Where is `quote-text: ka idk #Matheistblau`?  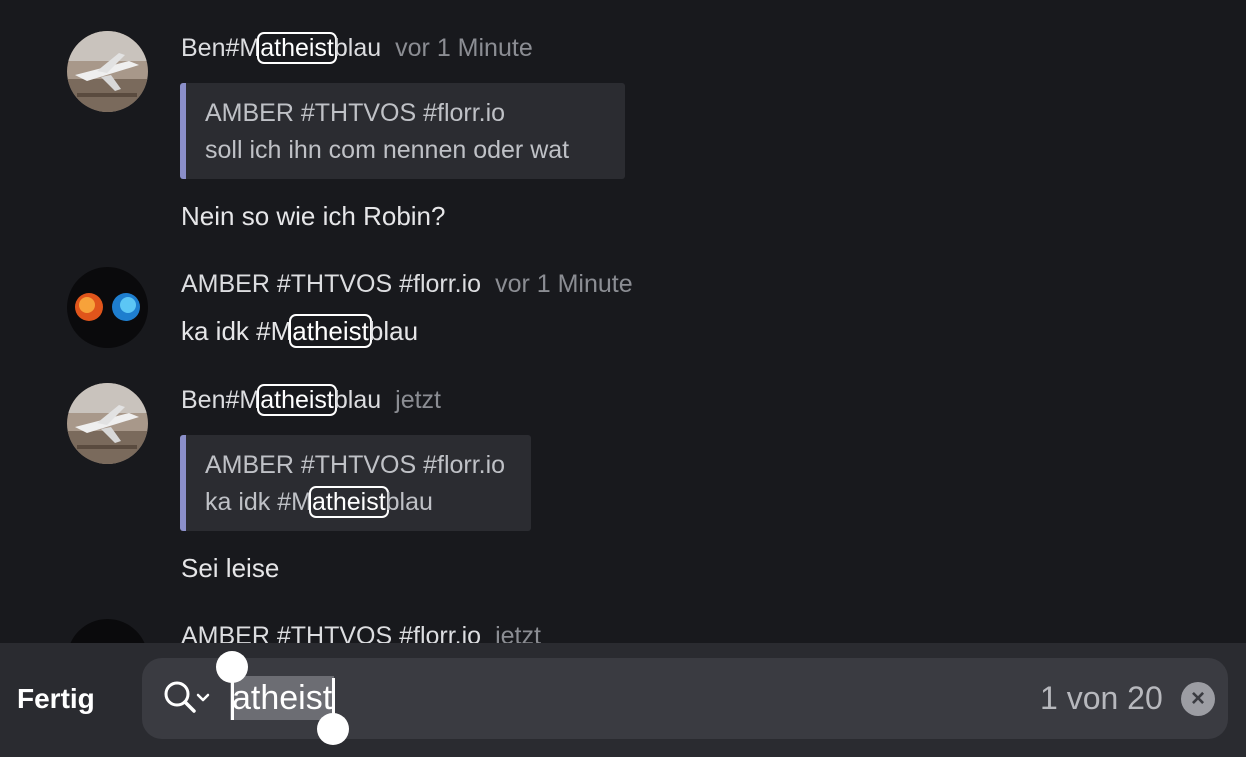 quote-text: ka idk #Matheistblau is located at coordinates (319, 502).